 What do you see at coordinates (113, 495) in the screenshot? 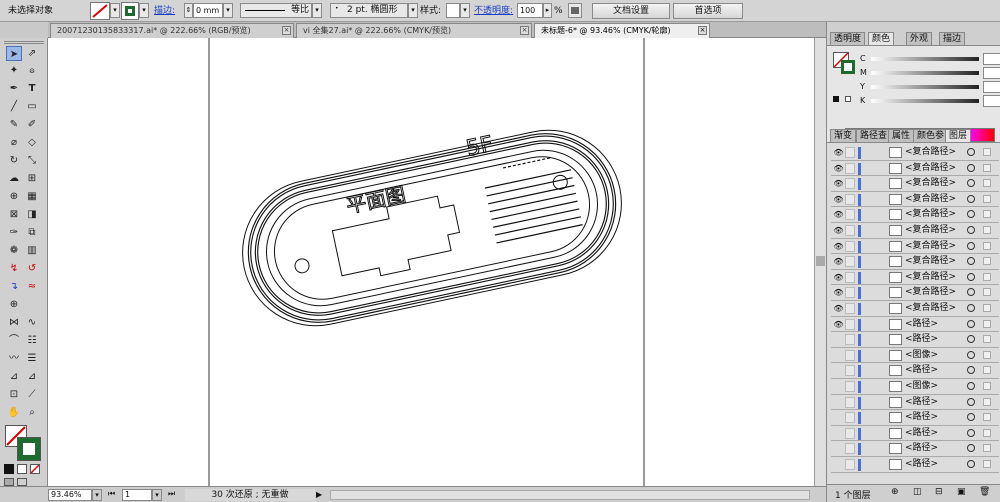
I see `first-page-icon: ⏮` at bounding box center [113, 495].